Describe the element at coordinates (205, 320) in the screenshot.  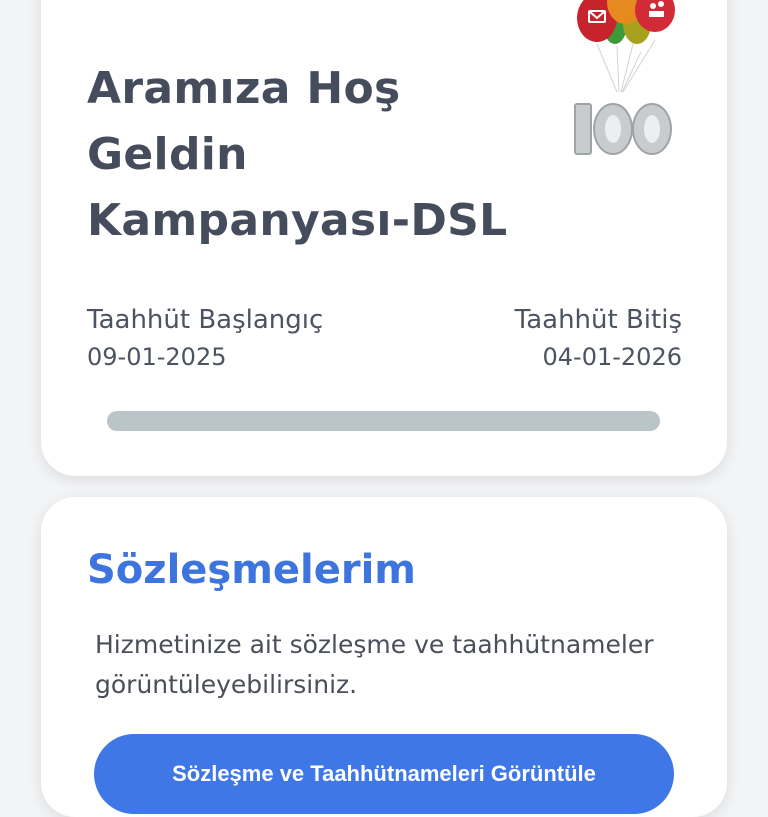
I see `start-label: Taahhüt Başlangıç` at that location.